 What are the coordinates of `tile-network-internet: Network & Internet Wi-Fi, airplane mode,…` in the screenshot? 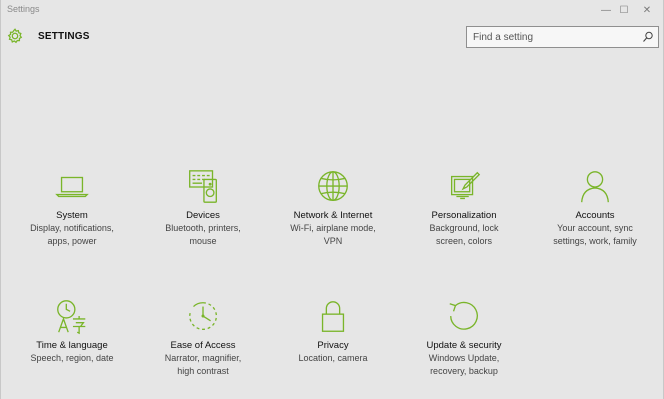 It's located at (333, 207).